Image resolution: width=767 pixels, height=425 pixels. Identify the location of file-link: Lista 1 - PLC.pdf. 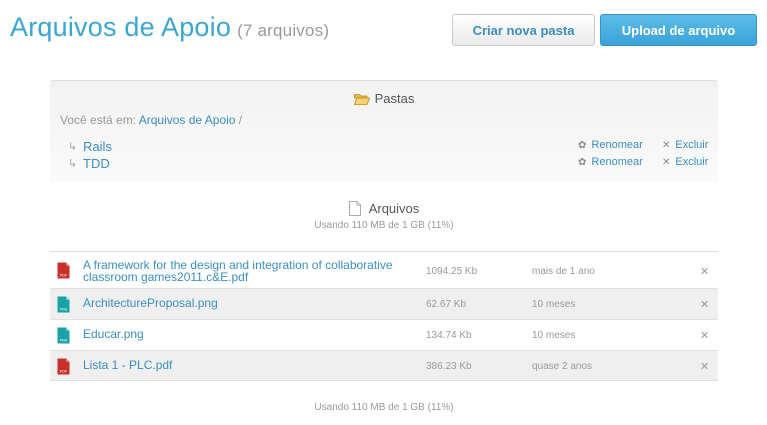
(248, 365).